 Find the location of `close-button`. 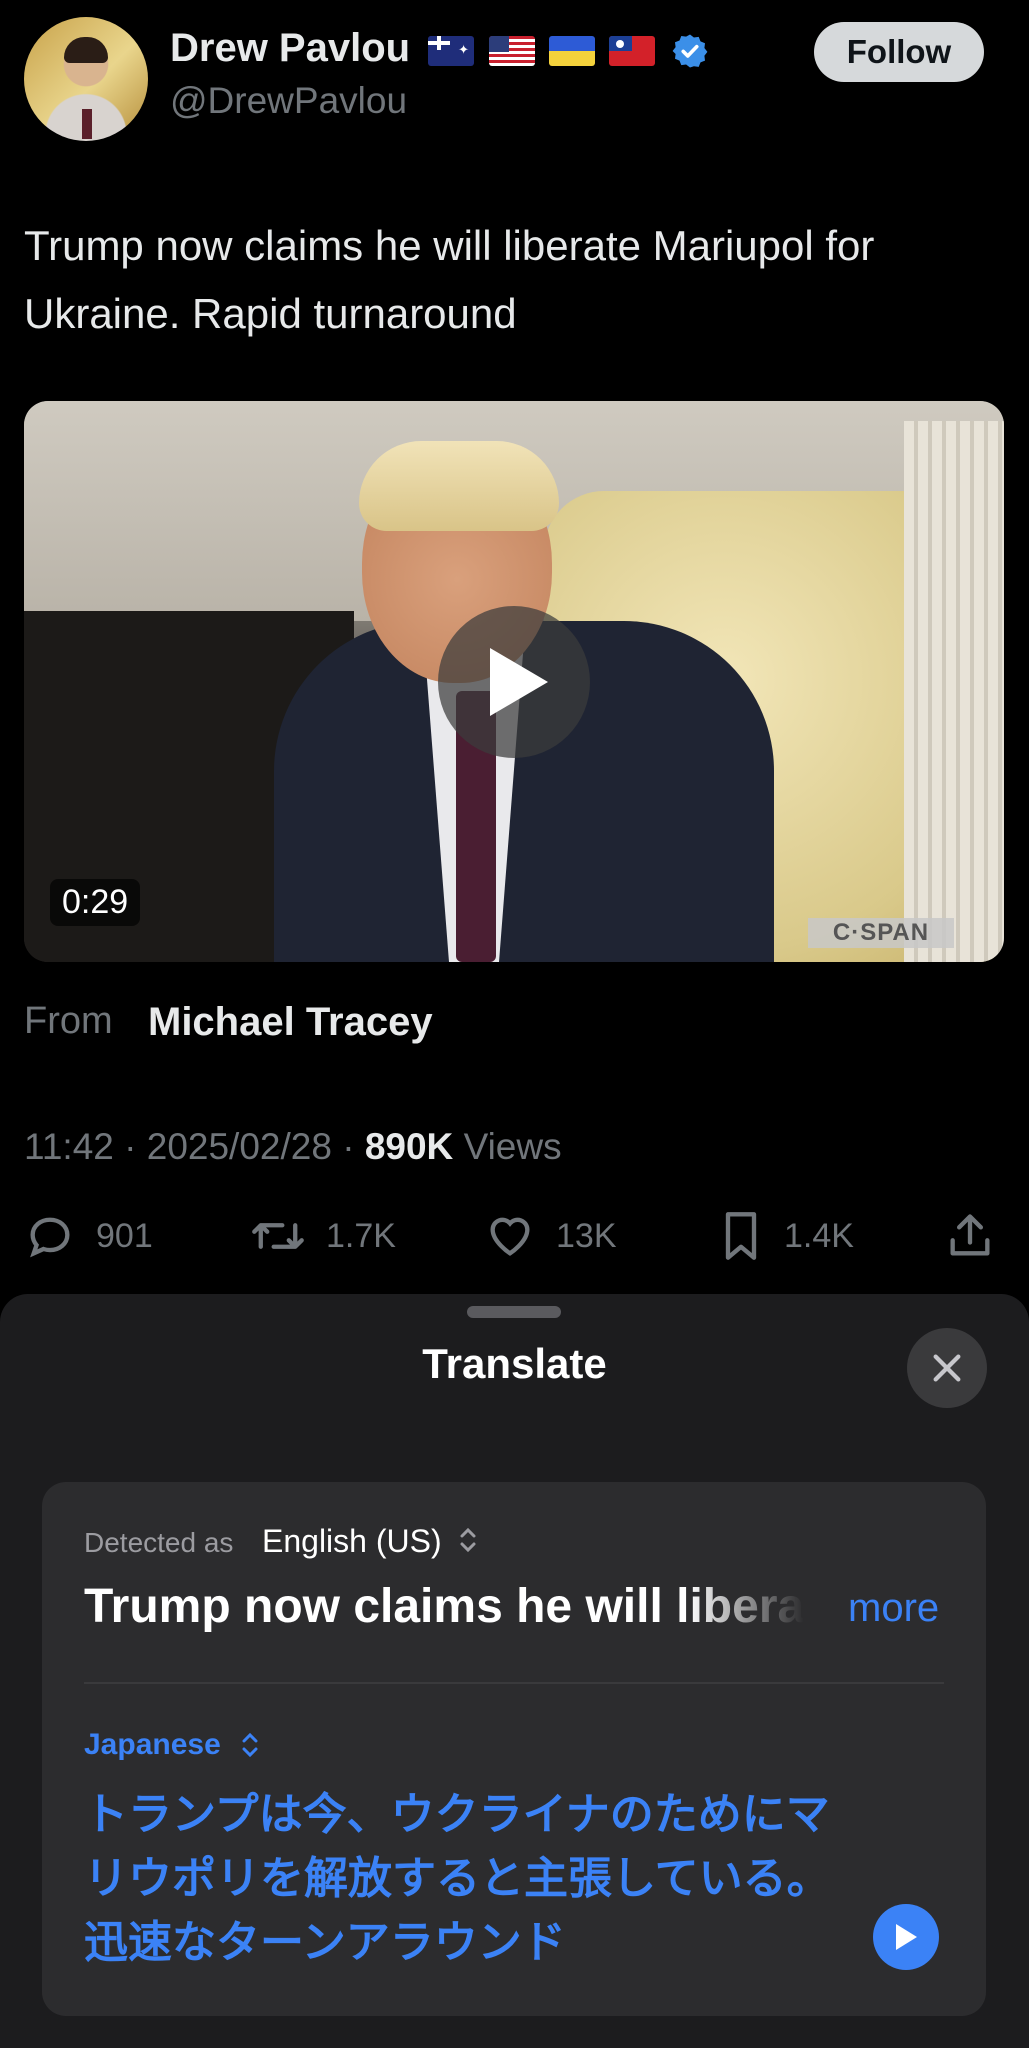

close-button is located at coordinates (947, 1368).